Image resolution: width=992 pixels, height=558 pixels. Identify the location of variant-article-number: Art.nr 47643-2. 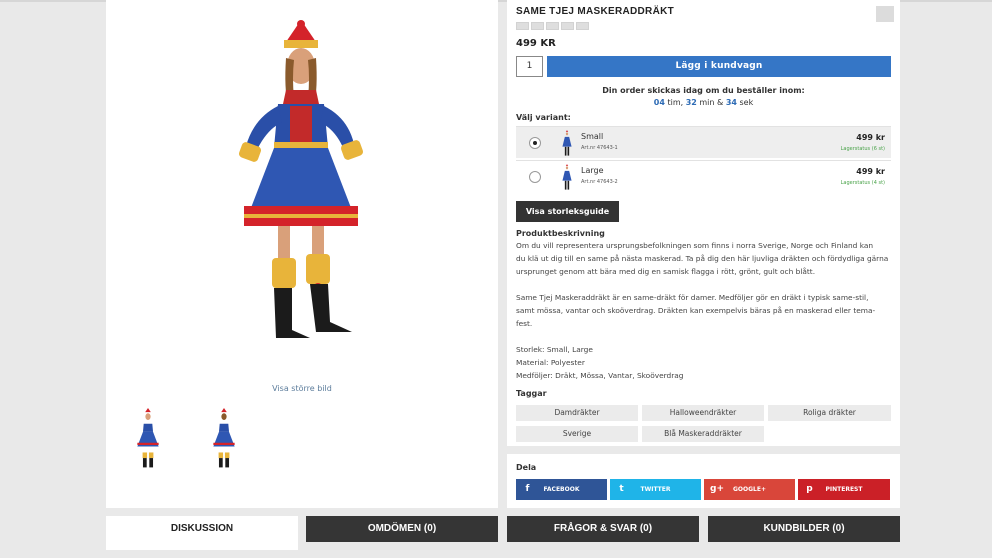
(599, 182).